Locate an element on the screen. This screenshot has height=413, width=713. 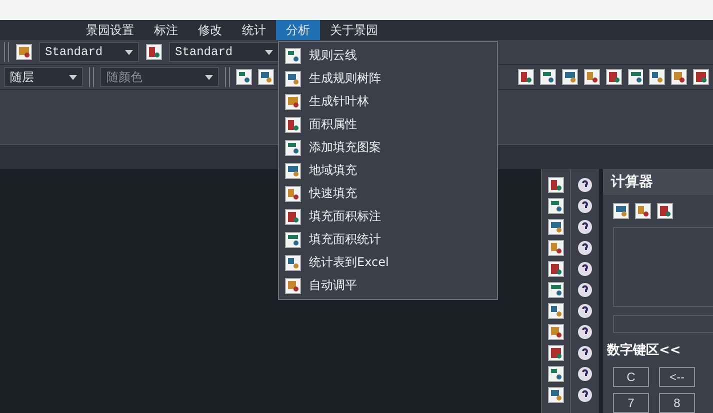
layer-combo: 随层 is located at coordinates (44, 77).